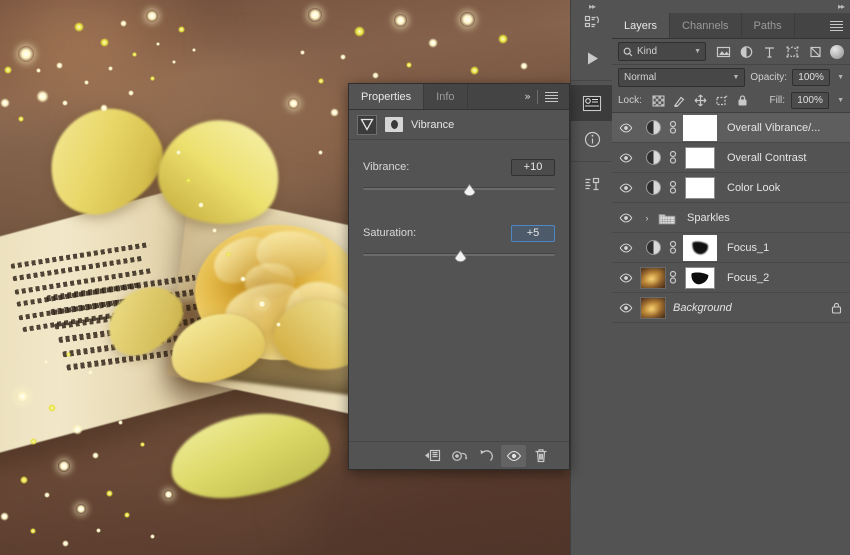  I want to click on sidebar-item-adjustments, so click(592, 184).